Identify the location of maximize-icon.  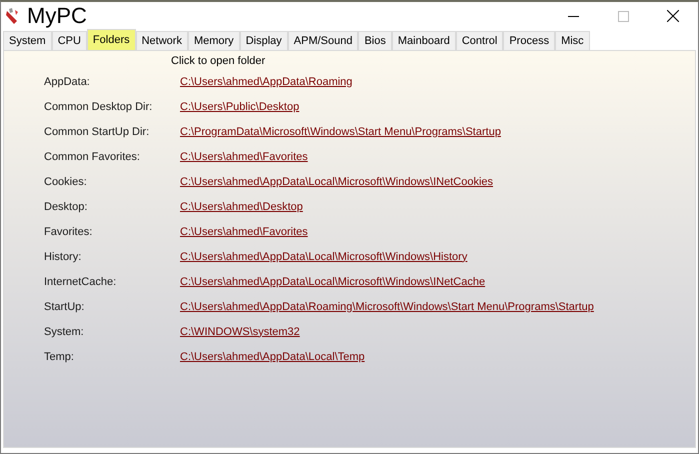
(623, 16).